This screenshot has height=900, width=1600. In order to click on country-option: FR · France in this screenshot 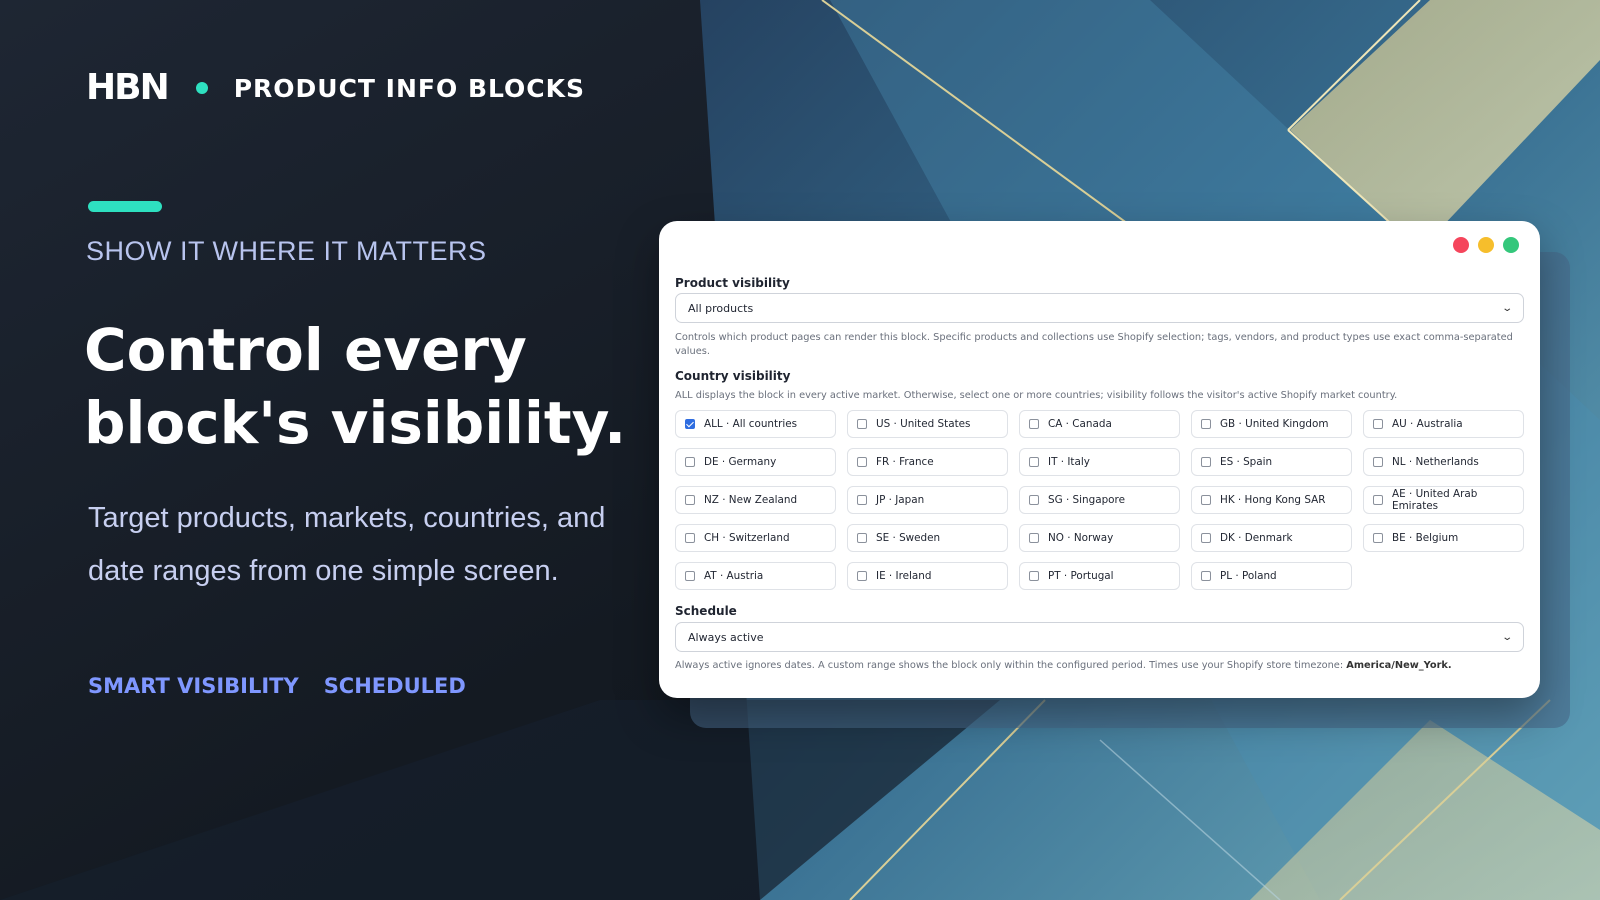, I will do `click(927, 462)`.